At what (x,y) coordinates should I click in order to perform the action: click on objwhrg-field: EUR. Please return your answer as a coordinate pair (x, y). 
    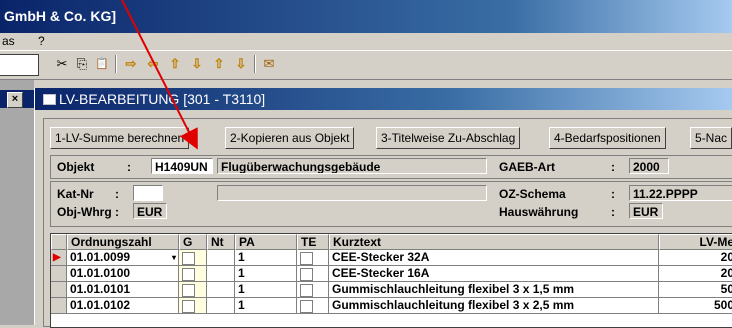
    Looking at the image, I should click on (150, 211).